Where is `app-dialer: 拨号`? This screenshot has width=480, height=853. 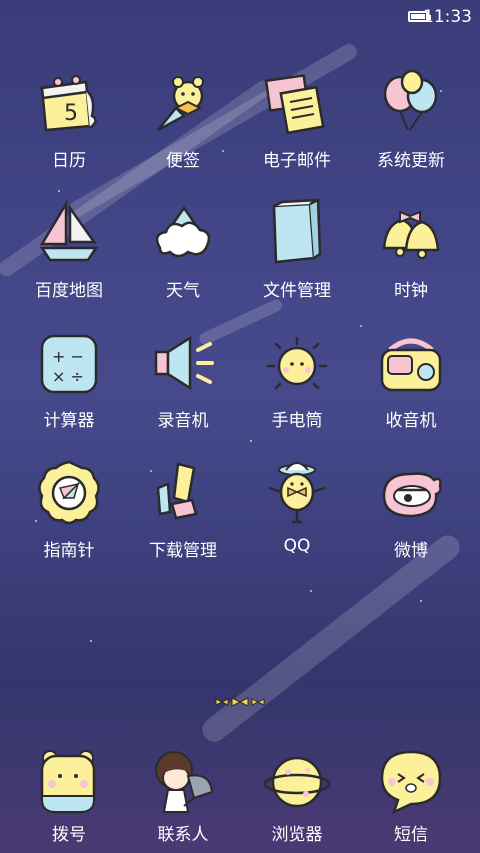 app-dialer: 拨号 is located at coordinates (69, 793).